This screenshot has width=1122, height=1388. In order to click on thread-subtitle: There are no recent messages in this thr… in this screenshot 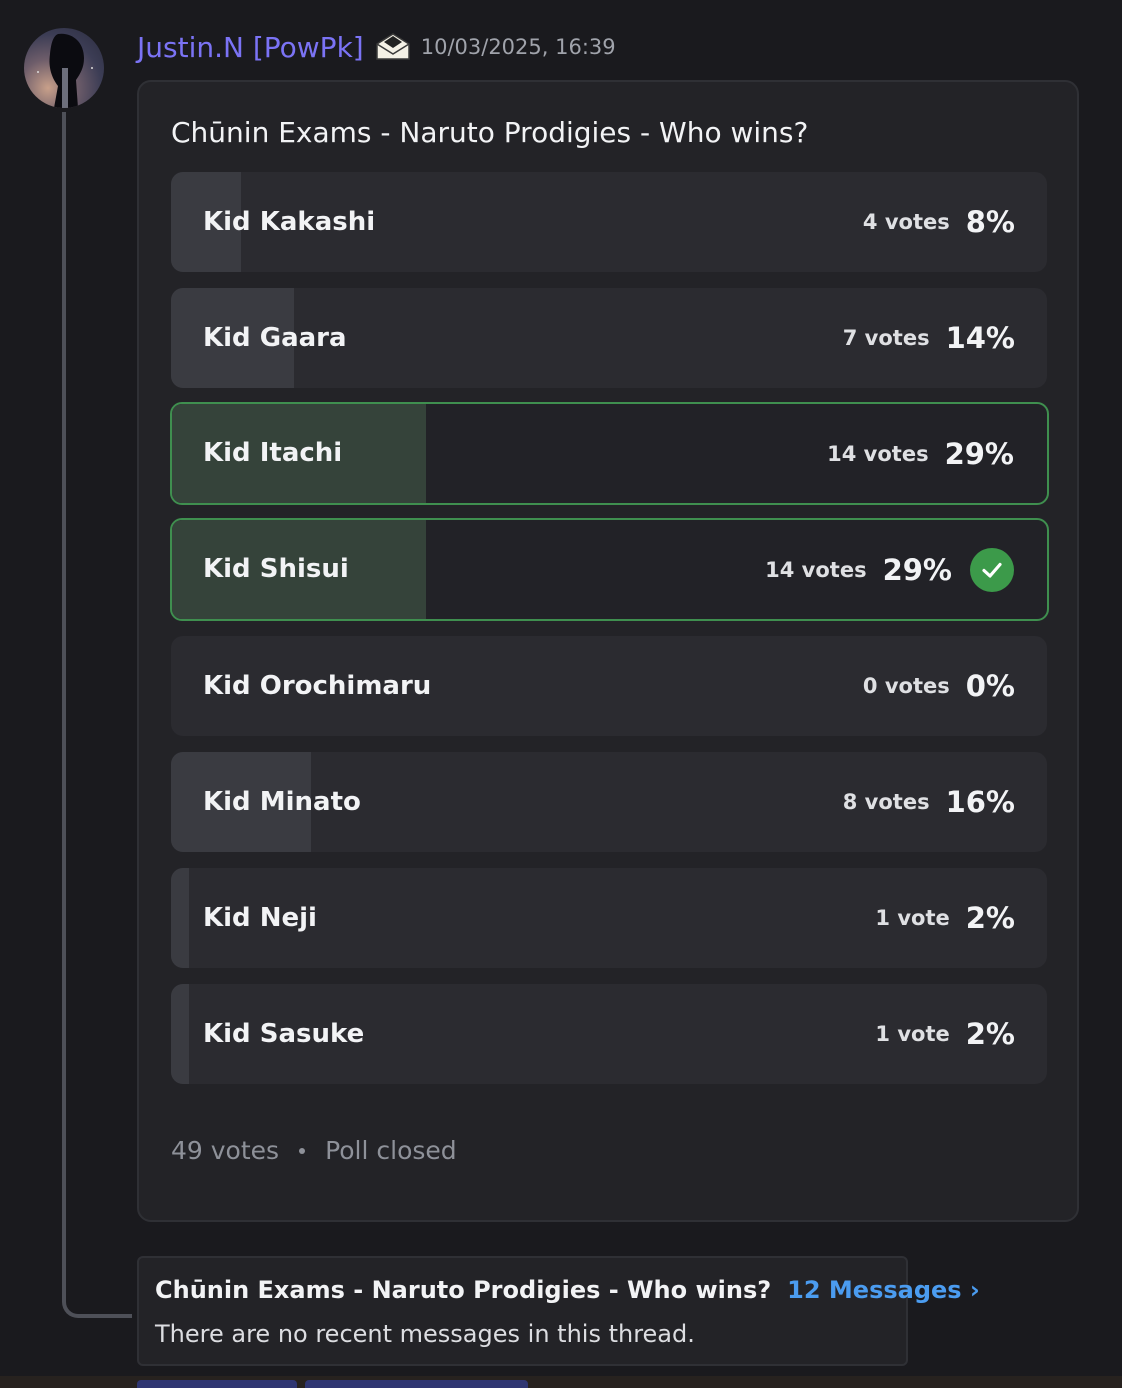, I will do `click(425, 1334)`.